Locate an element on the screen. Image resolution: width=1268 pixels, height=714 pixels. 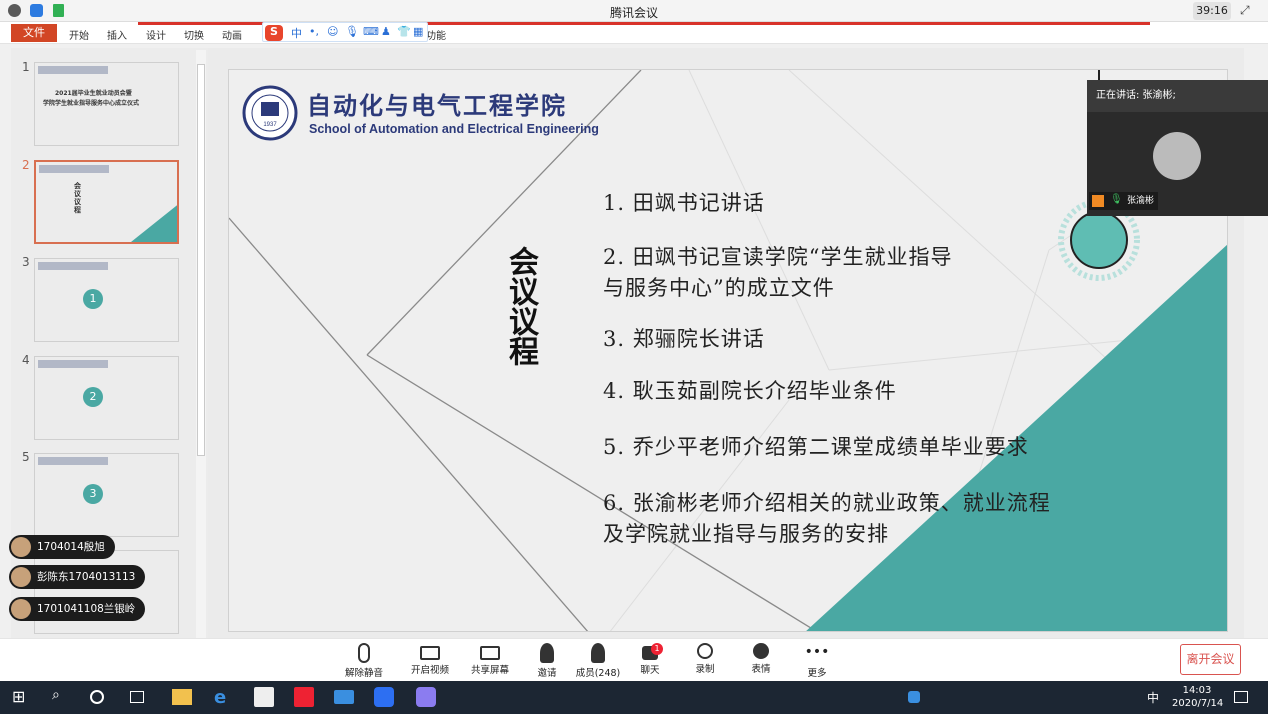
thumb-badge: 1 is located at coordinates (93, 299).